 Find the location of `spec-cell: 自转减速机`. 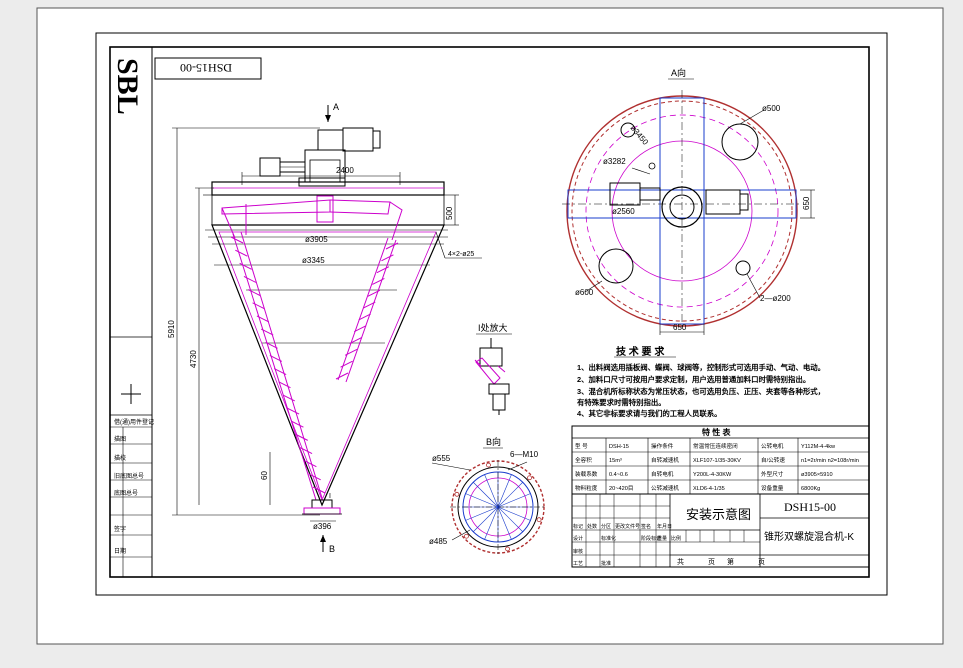

spec-cell: 自转减速机 is located at coordinates (665, 460).